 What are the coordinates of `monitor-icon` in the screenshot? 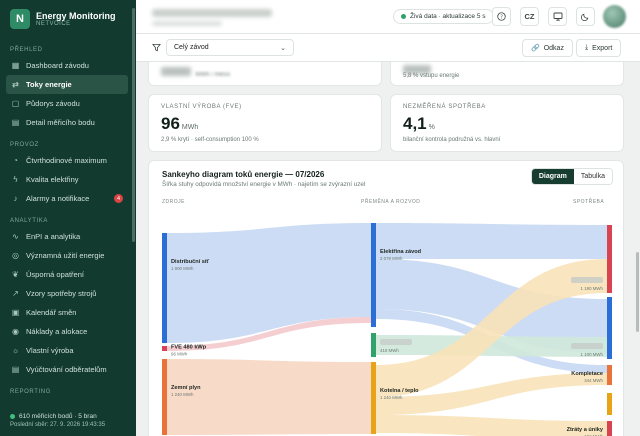 It's located at (557, 16).